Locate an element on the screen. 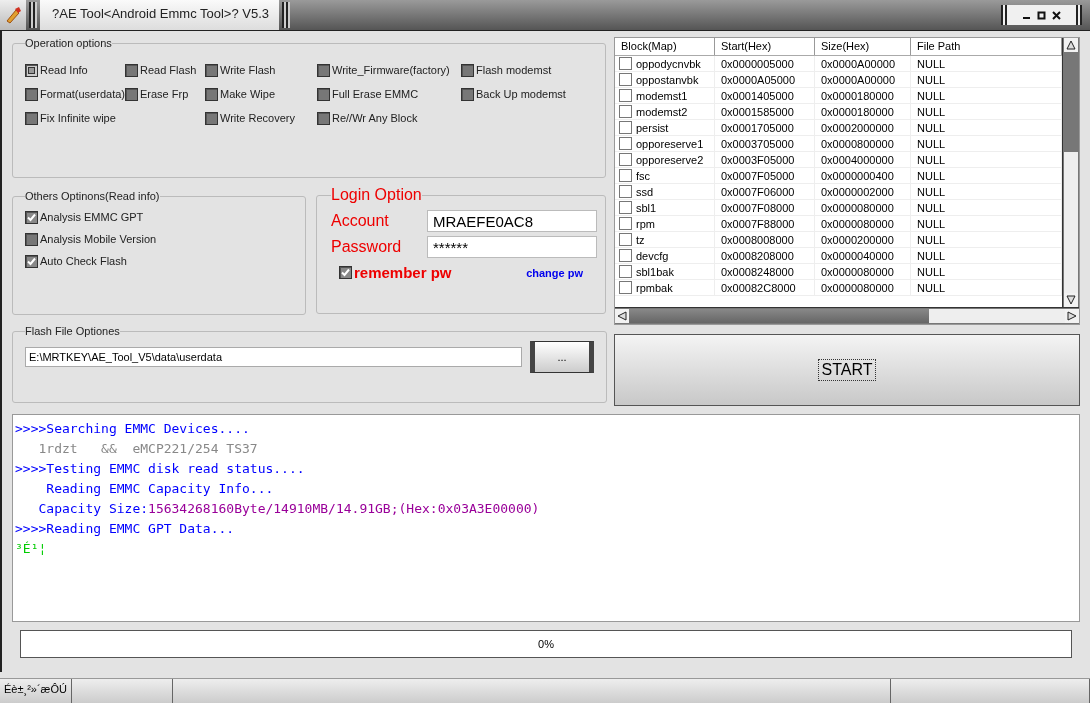  change-password-link: change pw is located at coordinates (554, 272).